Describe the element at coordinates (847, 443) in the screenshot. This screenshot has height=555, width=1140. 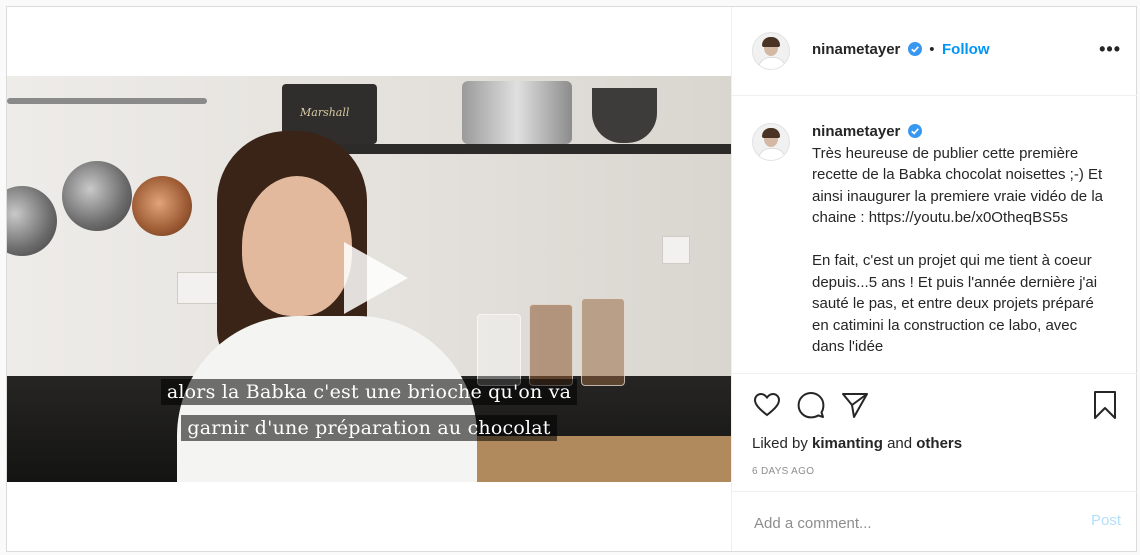
I see `liked-by-user: kimanting` at that location.